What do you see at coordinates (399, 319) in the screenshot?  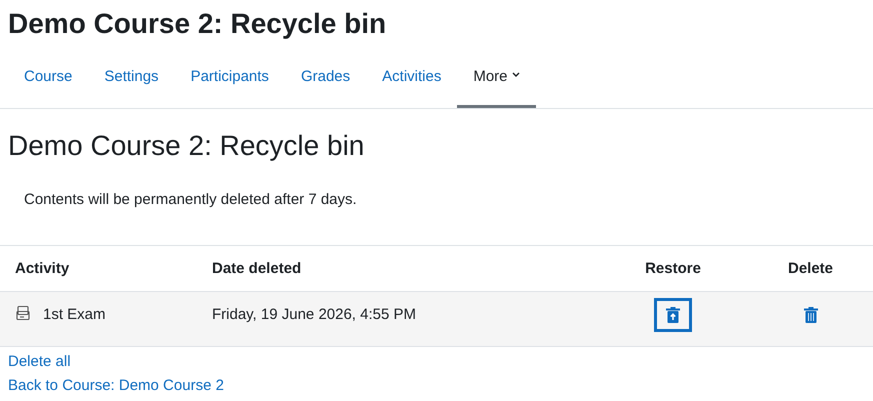 I see `date-cell: Friday, 19 June 2026, 4:55 PM` at bounding box center [399, 319].